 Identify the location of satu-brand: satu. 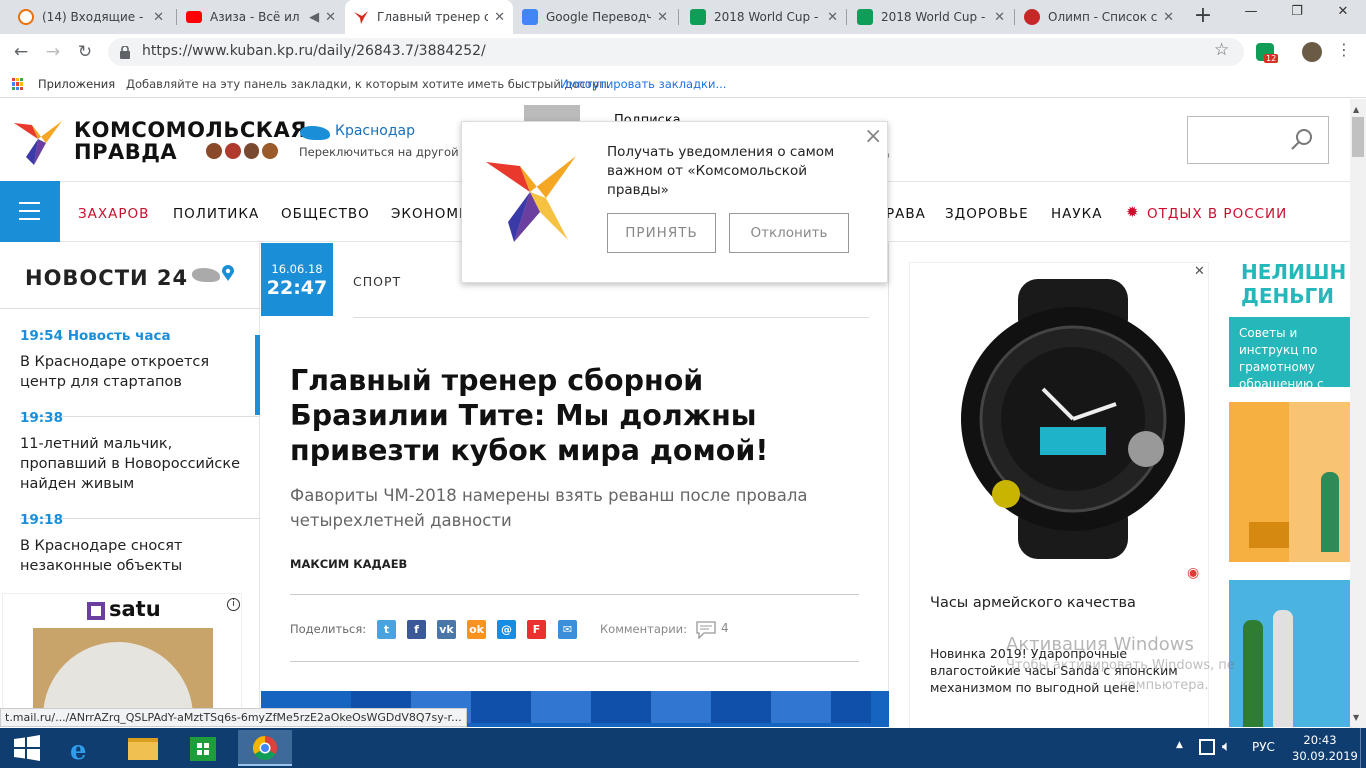
(135, 609).